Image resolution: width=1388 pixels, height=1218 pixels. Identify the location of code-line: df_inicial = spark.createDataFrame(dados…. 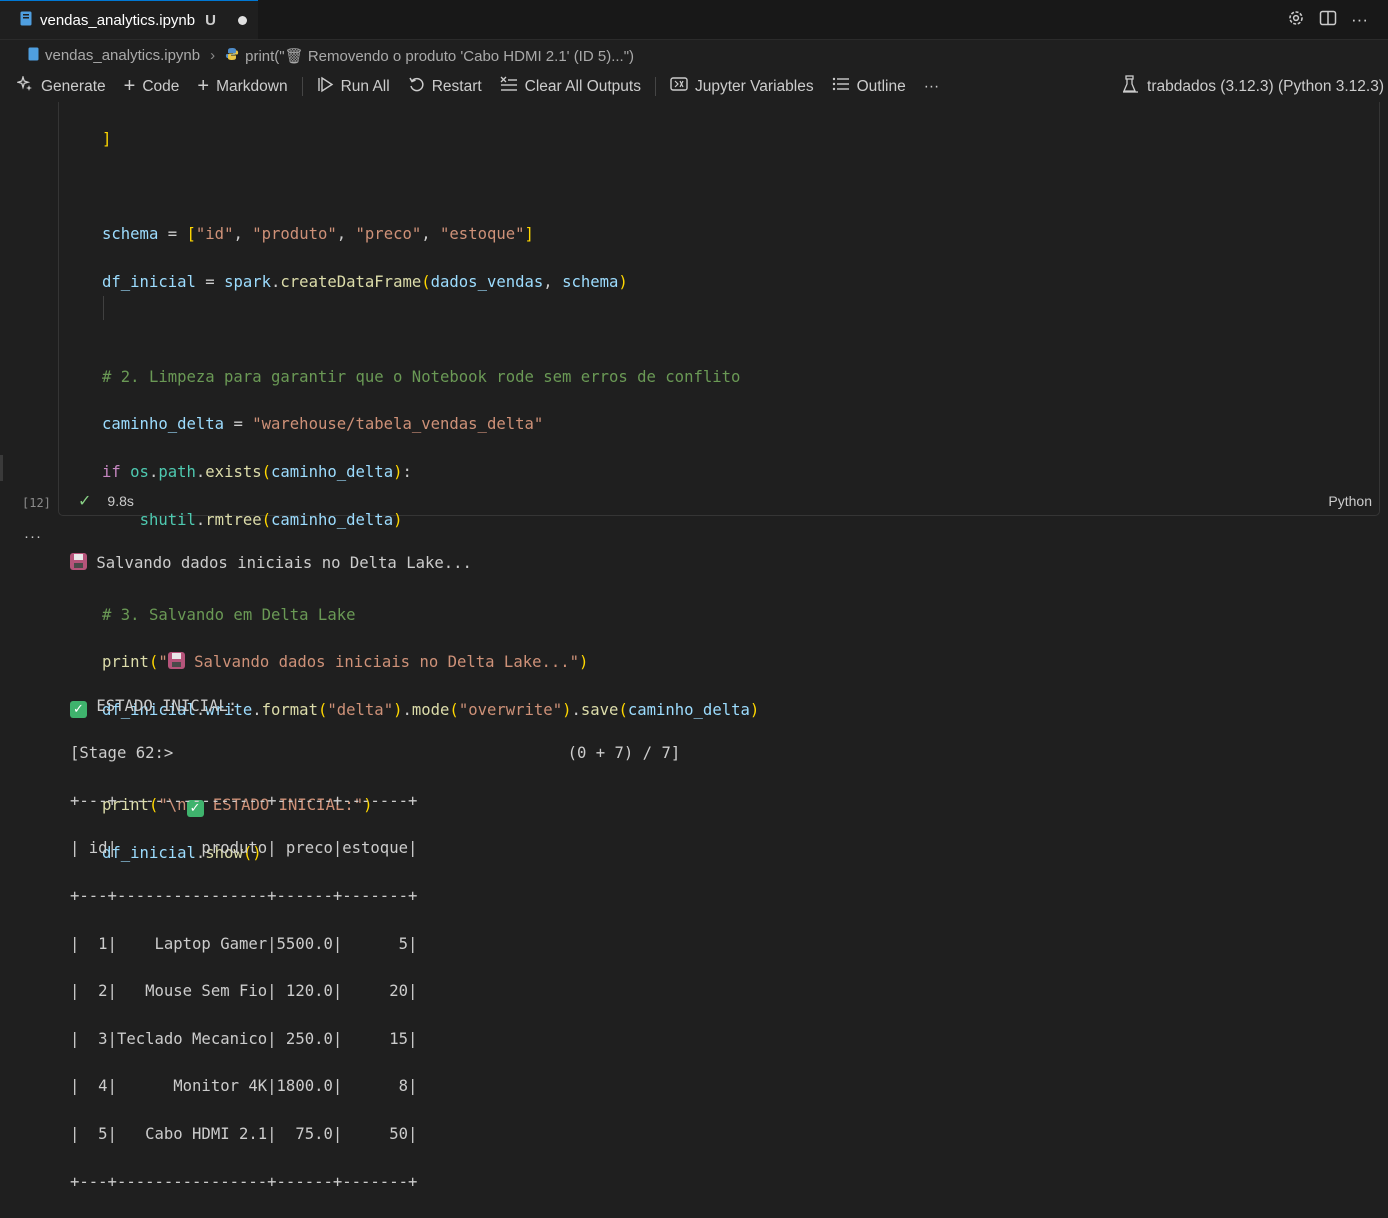
(365, 281).